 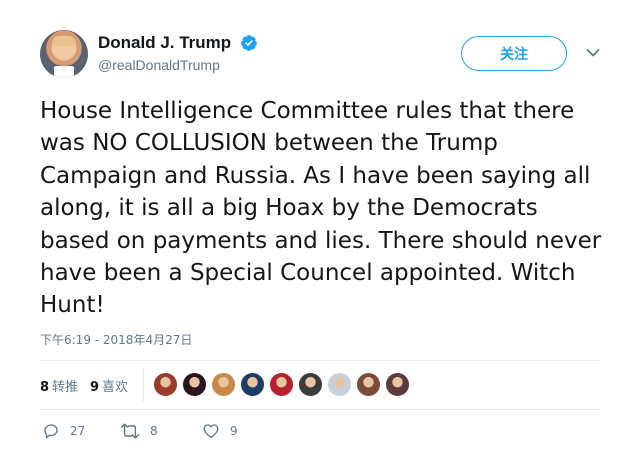 What do you see at coordinates (211, 431) in the screenshot?
I see `heart-icon` at bounding box center [211, 431].